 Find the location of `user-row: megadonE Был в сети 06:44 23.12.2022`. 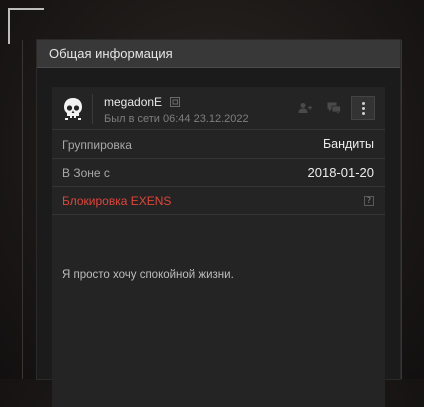

user-row: megadonE Был в сети 06:44 23.12.2022 is located at coordinates (218, 108).